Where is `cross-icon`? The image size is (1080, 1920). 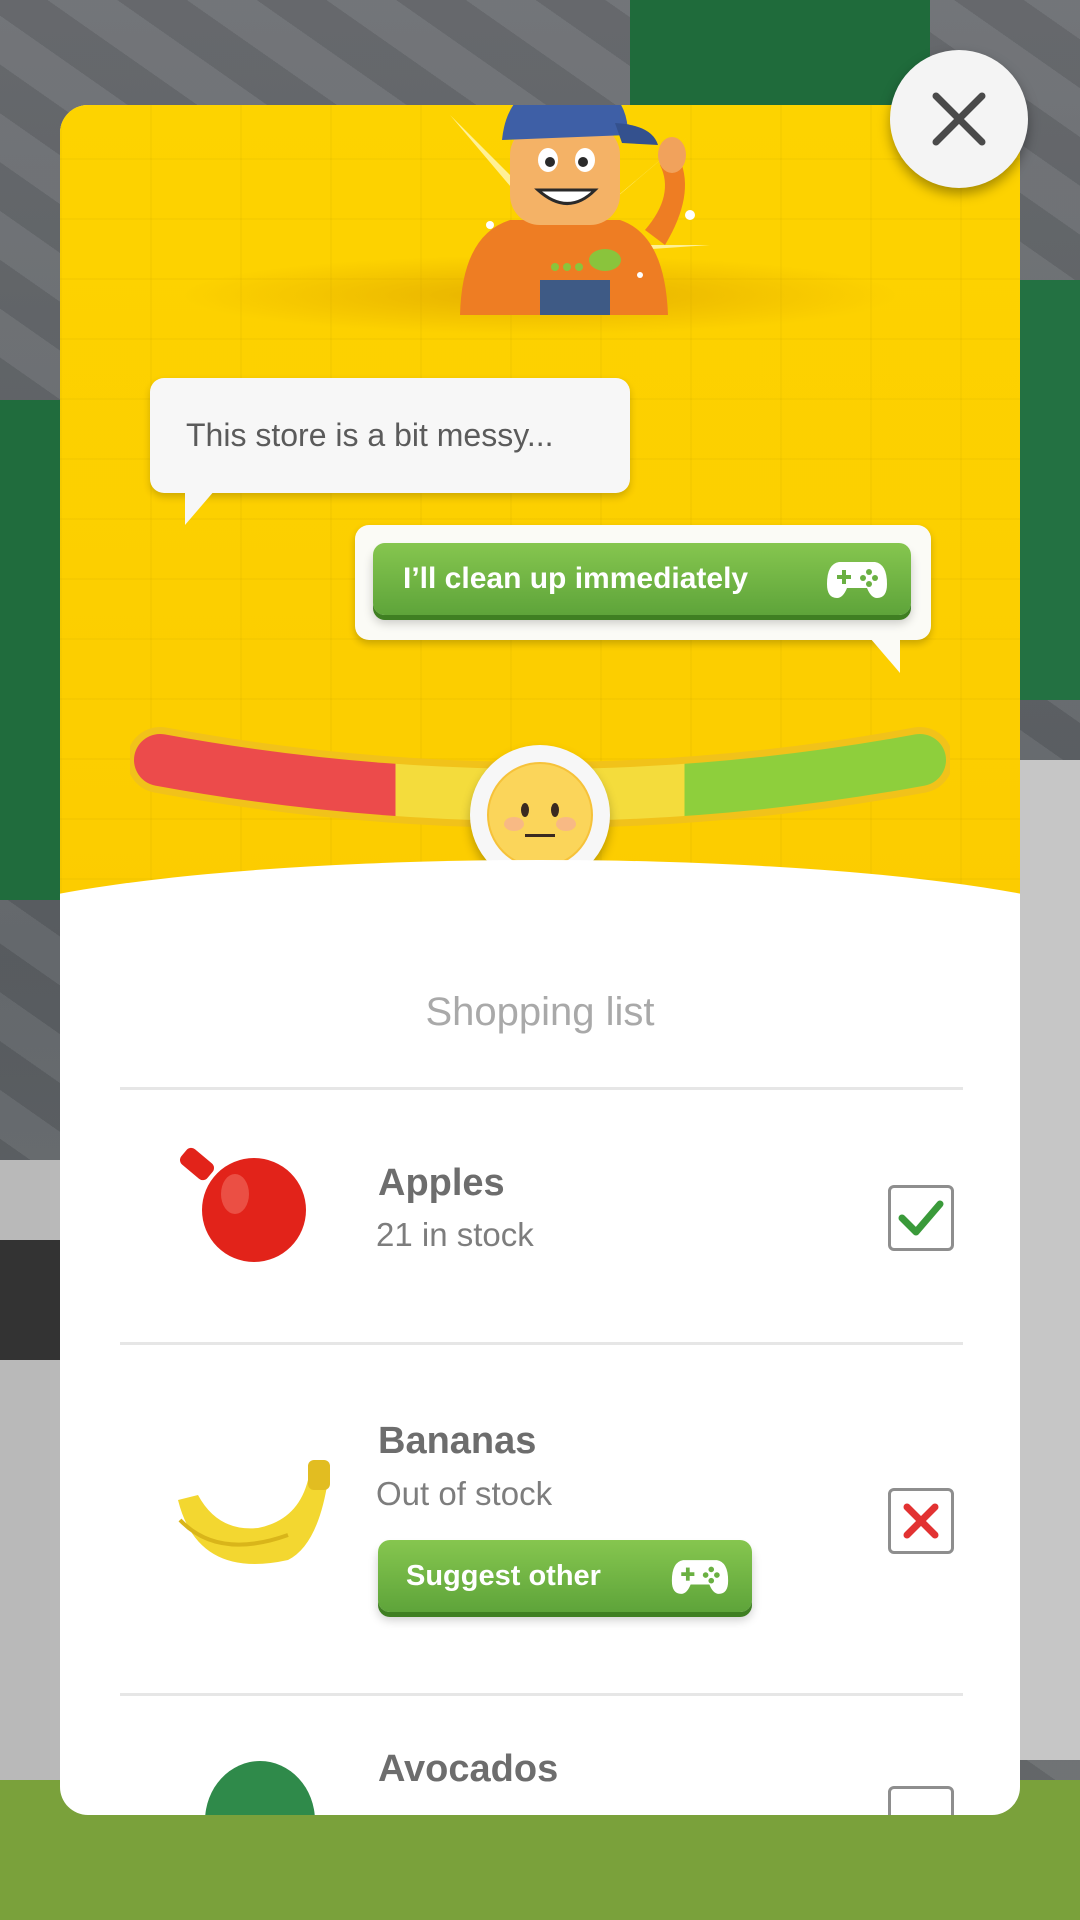
cross-icon is located at coordinates (921, 1521).